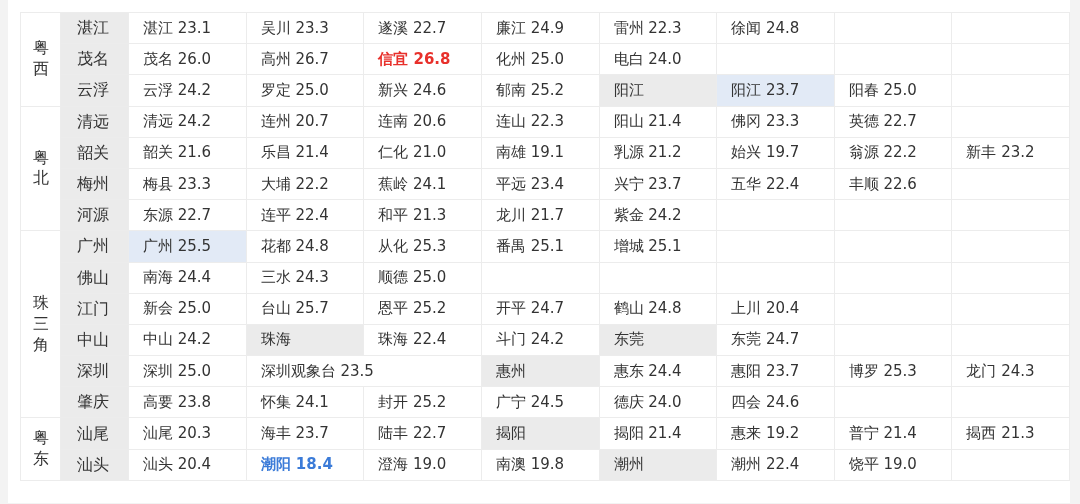 This screenshot has width=1080, height=504. Describe the element at coordinates (94, 184) in the screenshot. I see `city-header-cell: 梅州` at that location.